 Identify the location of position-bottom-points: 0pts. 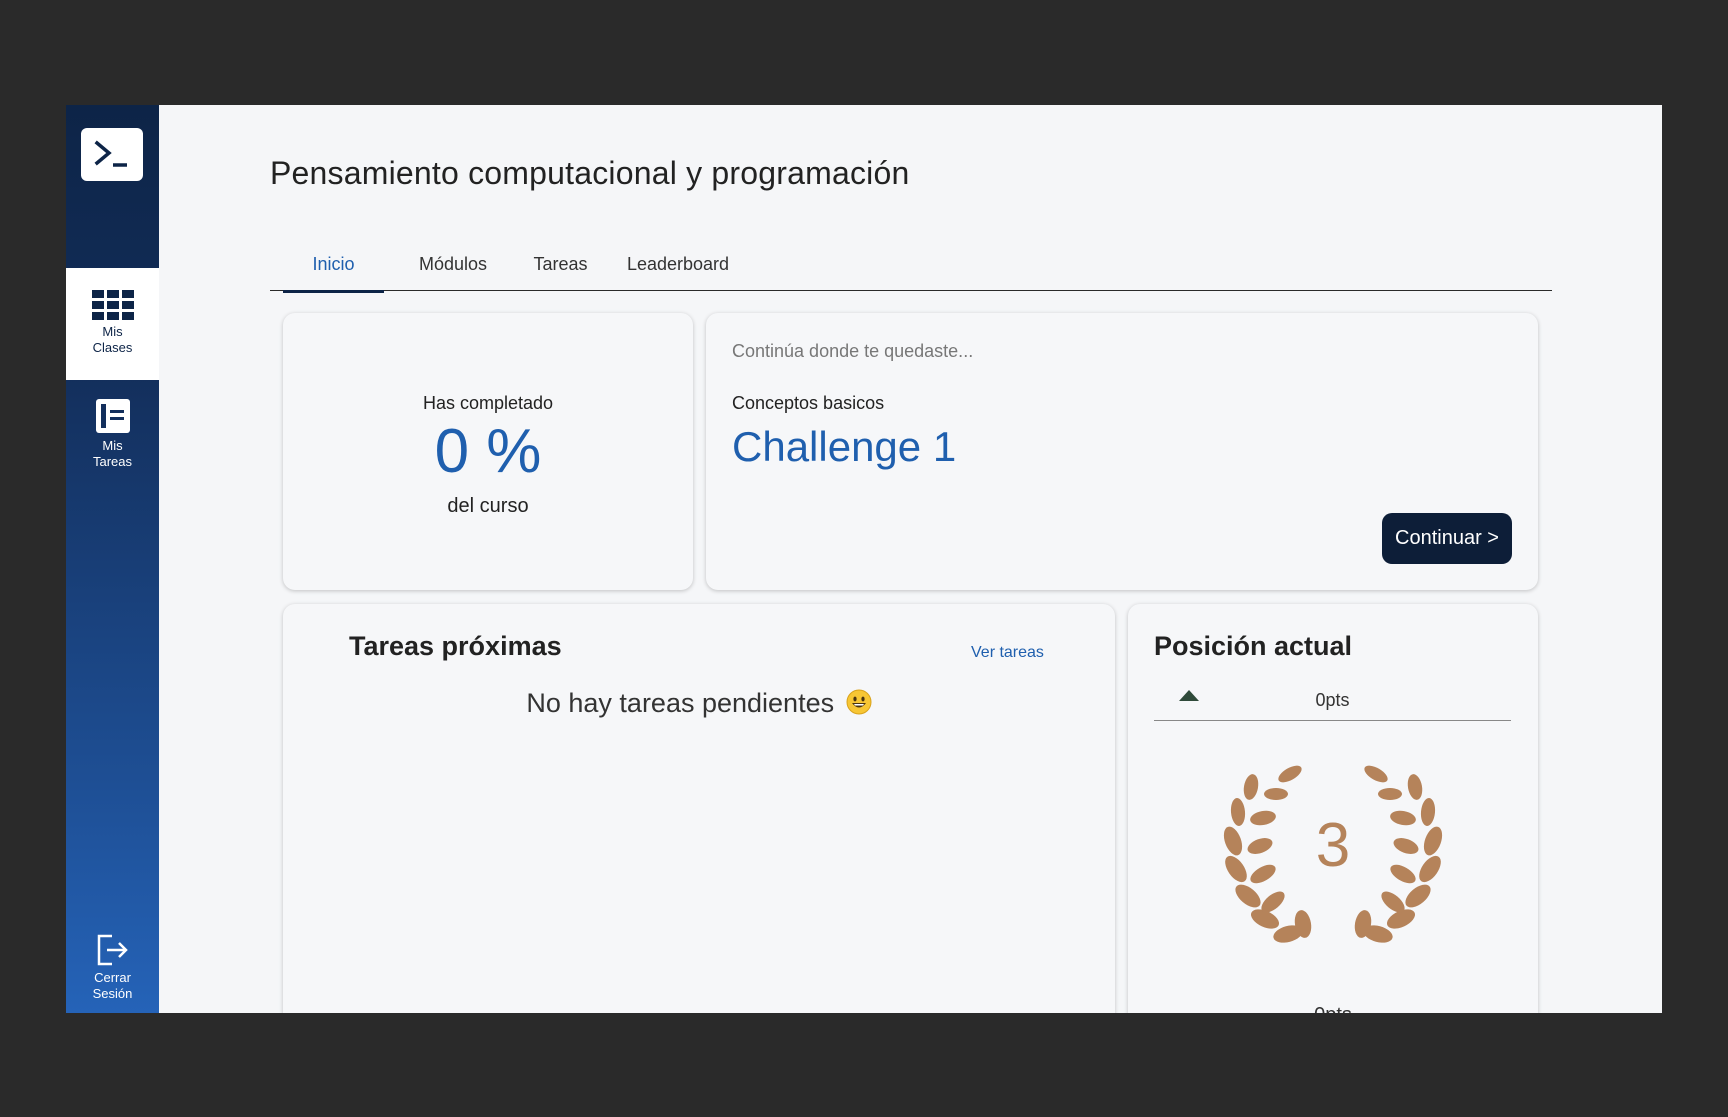
(1333, 1008).